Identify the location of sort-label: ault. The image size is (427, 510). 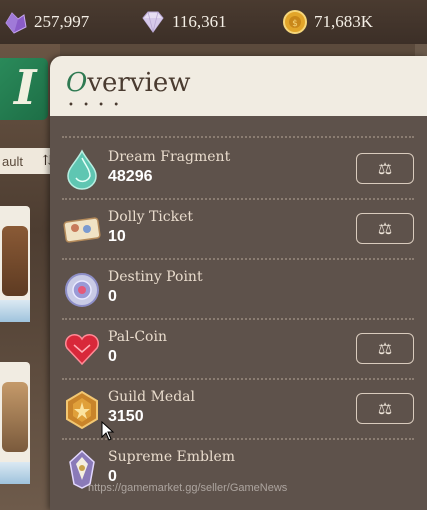
(12, 161).